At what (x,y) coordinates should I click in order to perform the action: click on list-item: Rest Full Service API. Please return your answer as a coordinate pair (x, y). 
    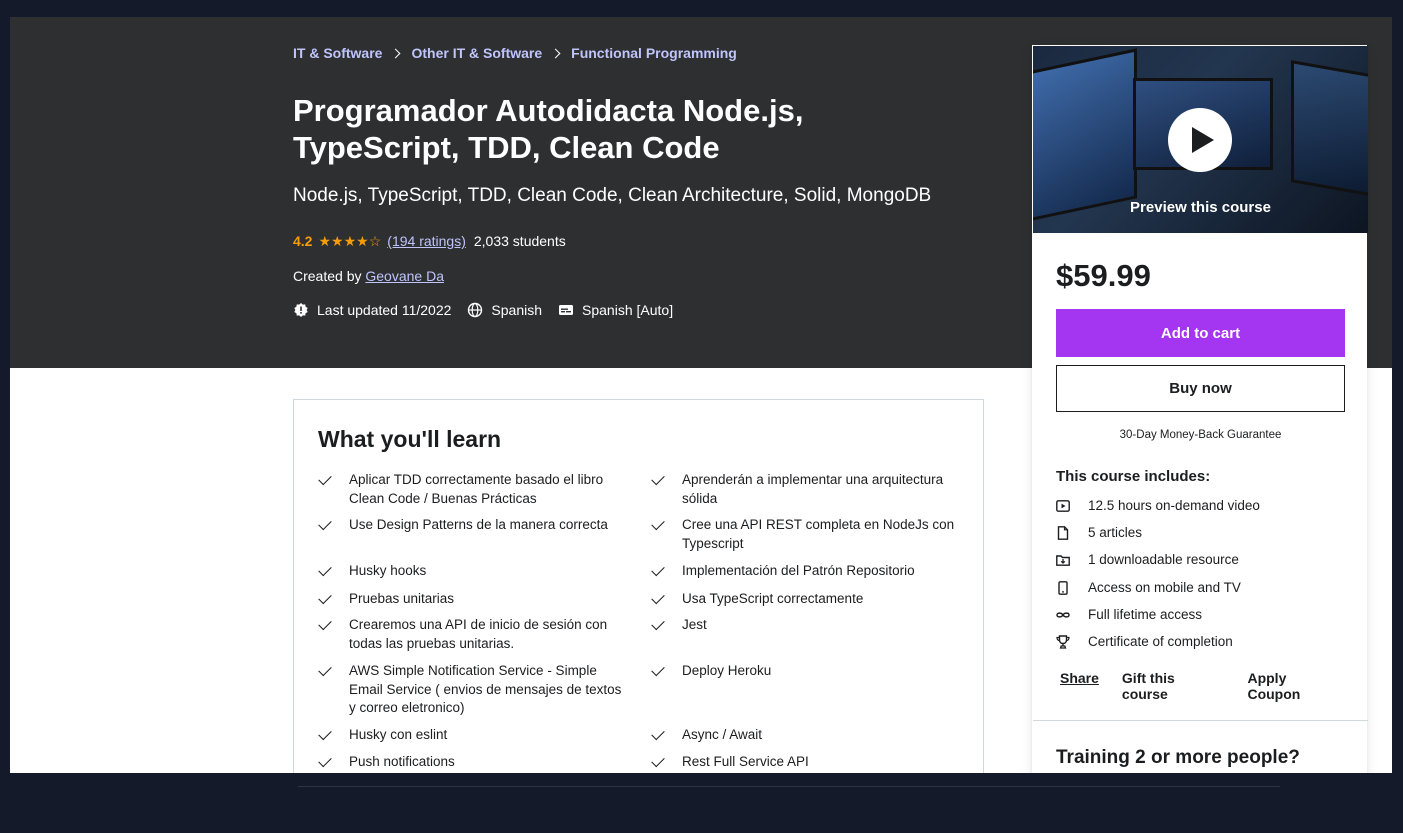
    Looking at the image, I should click on (807, 762).